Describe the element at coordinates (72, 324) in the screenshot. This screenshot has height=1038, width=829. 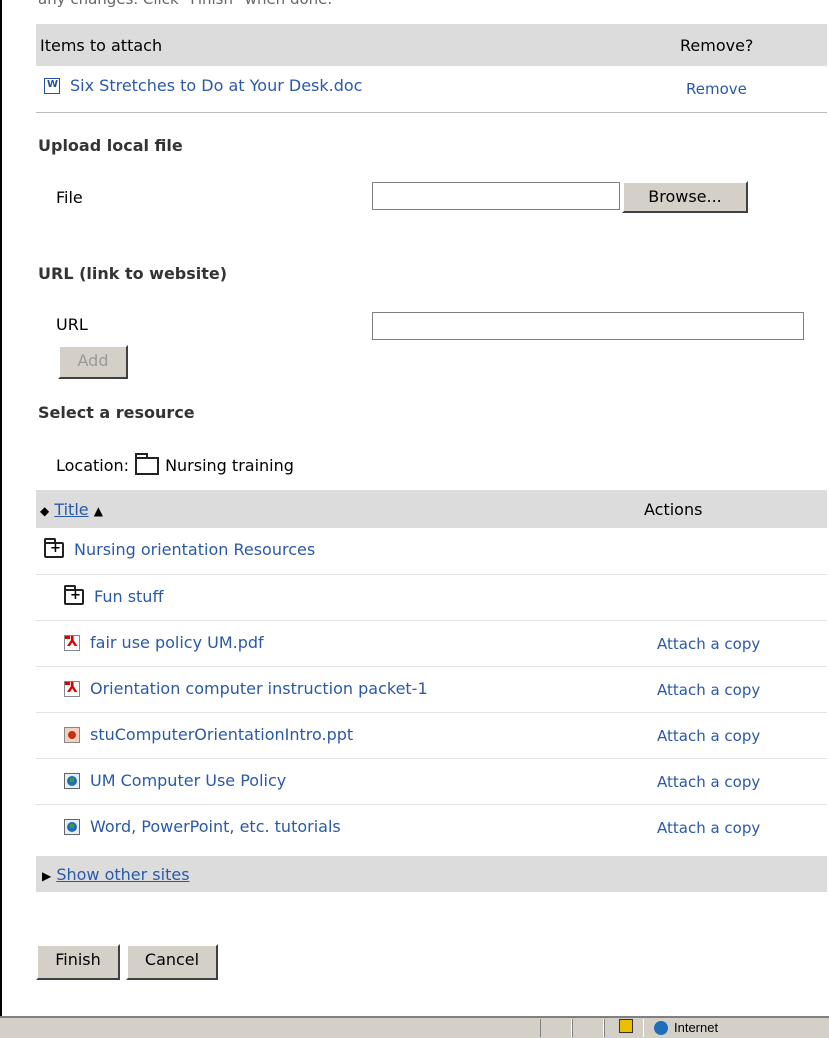
I see `url-label: URL` at that location.